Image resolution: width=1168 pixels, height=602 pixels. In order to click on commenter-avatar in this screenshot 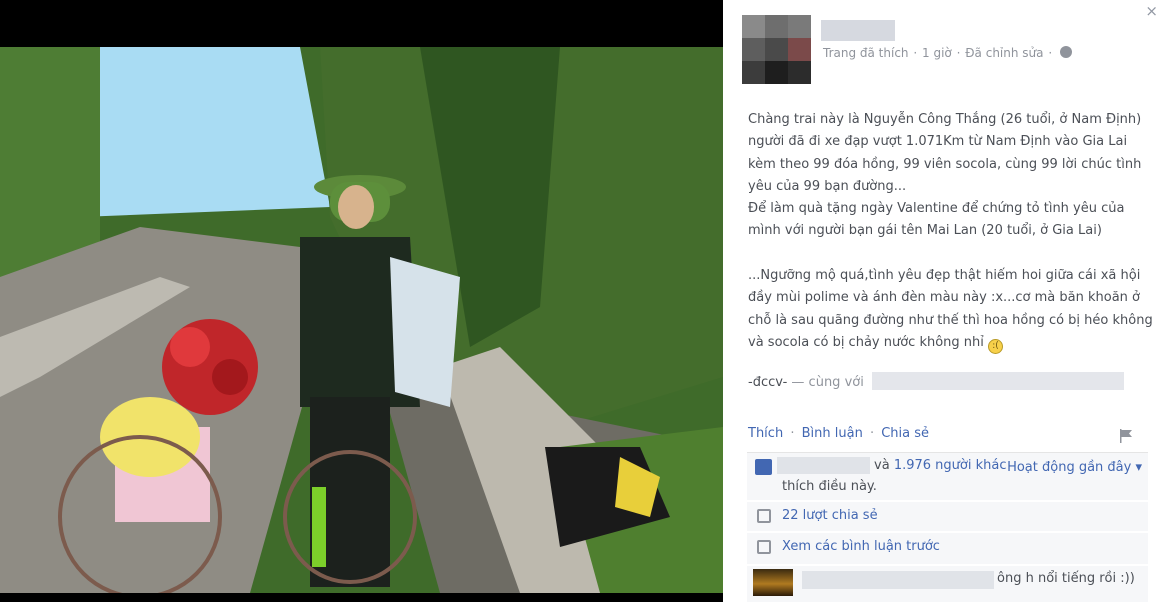, I will do `click(773, 582)`.